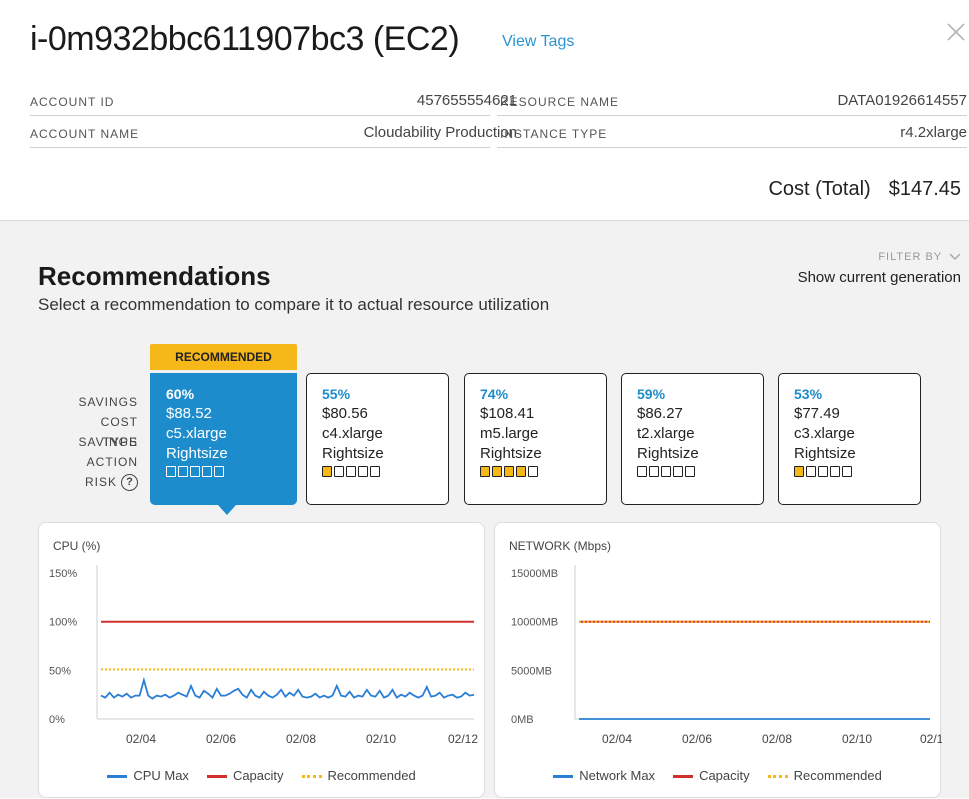  I want to click on cpu-chart: 150% 100% 50% 0% 02/04 02/06 02/08 02/10 02/12, so click(263, 655).